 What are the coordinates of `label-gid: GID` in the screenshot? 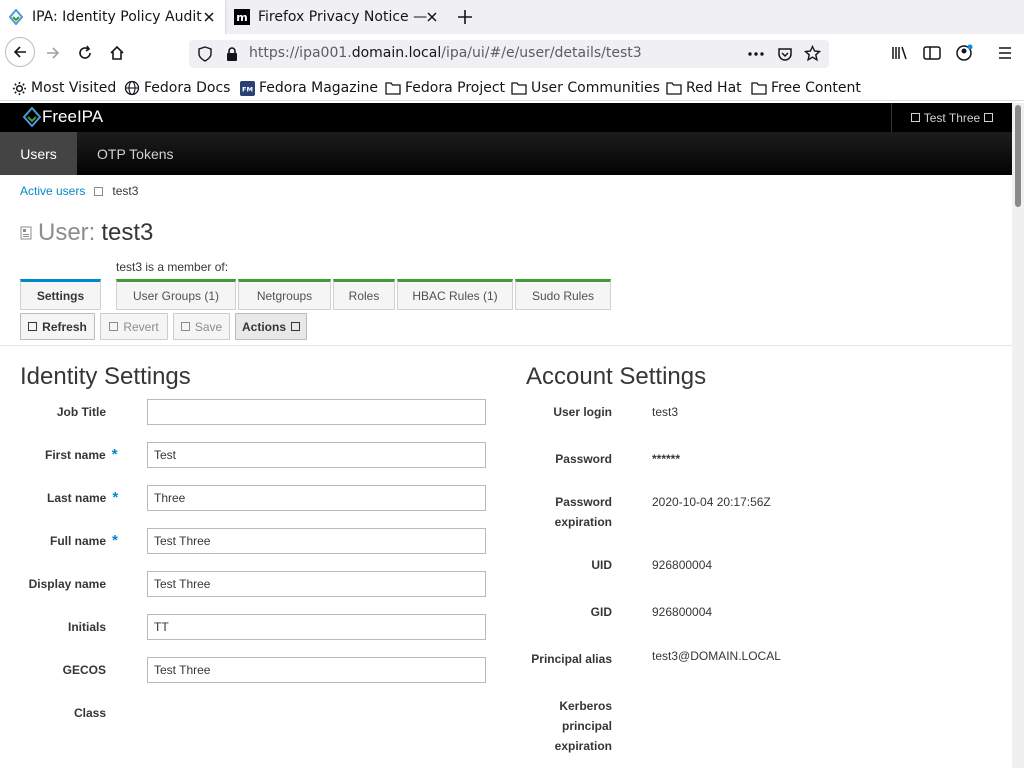 It's located at (601, 612).